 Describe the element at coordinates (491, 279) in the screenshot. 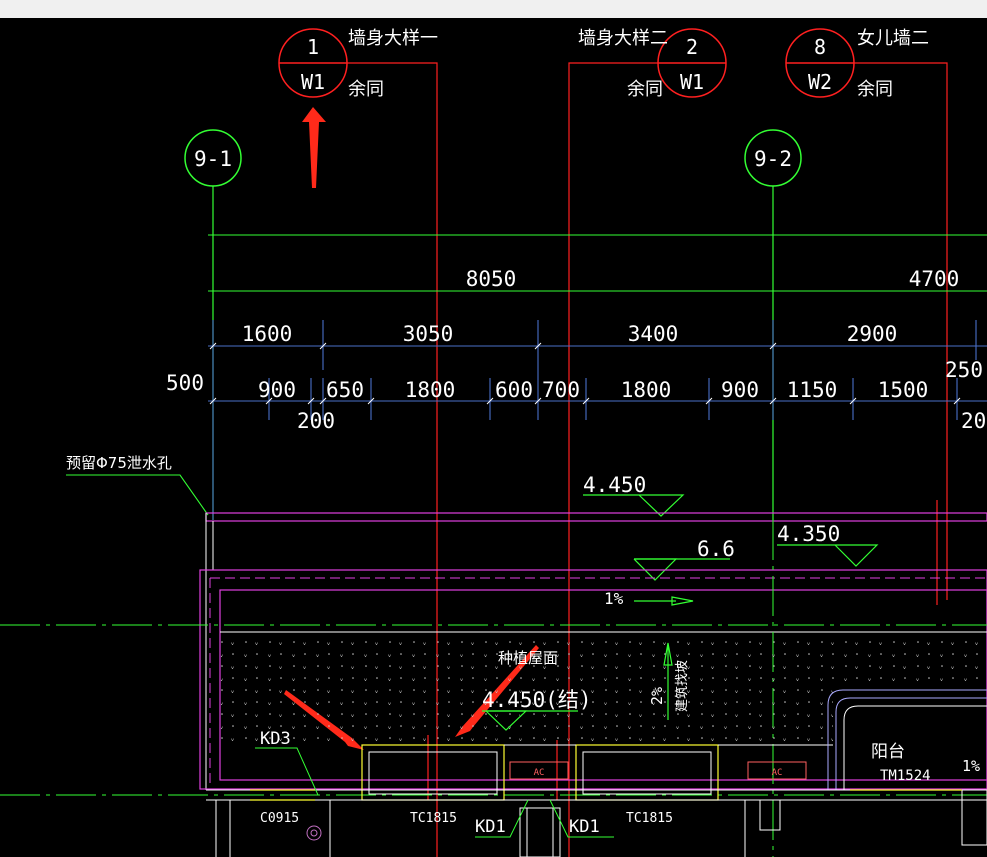

I see `dim-overall-1: 8050` at that location.